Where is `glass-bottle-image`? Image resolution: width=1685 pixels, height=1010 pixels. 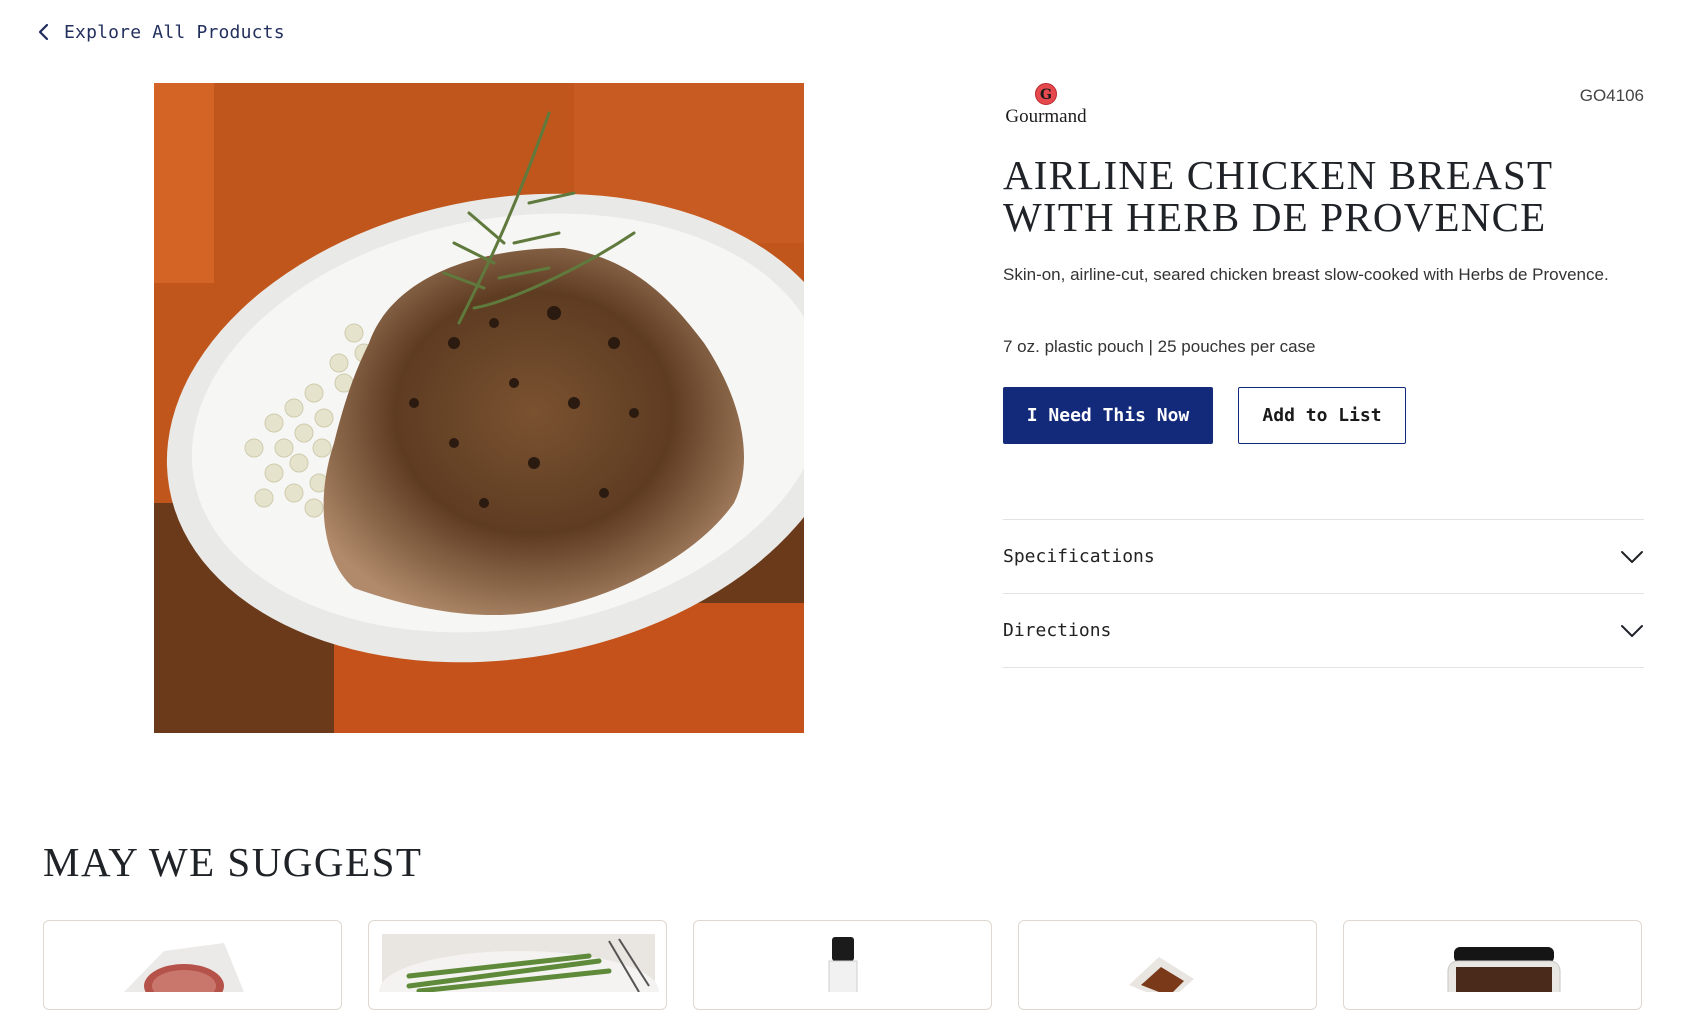 glass-bottle-image is located at coordinates (843, 964).